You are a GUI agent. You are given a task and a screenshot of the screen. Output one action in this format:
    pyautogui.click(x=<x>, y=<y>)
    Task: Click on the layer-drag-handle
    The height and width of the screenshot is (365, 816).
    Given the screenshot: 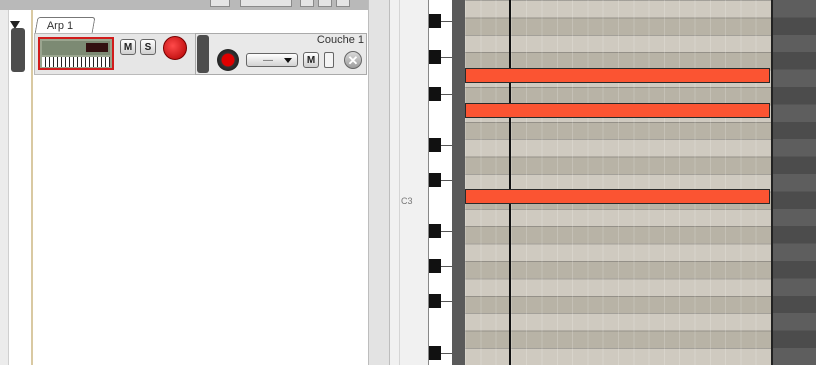 What is the action you would take?
    pyautogui.click(x=203, y=54)
    